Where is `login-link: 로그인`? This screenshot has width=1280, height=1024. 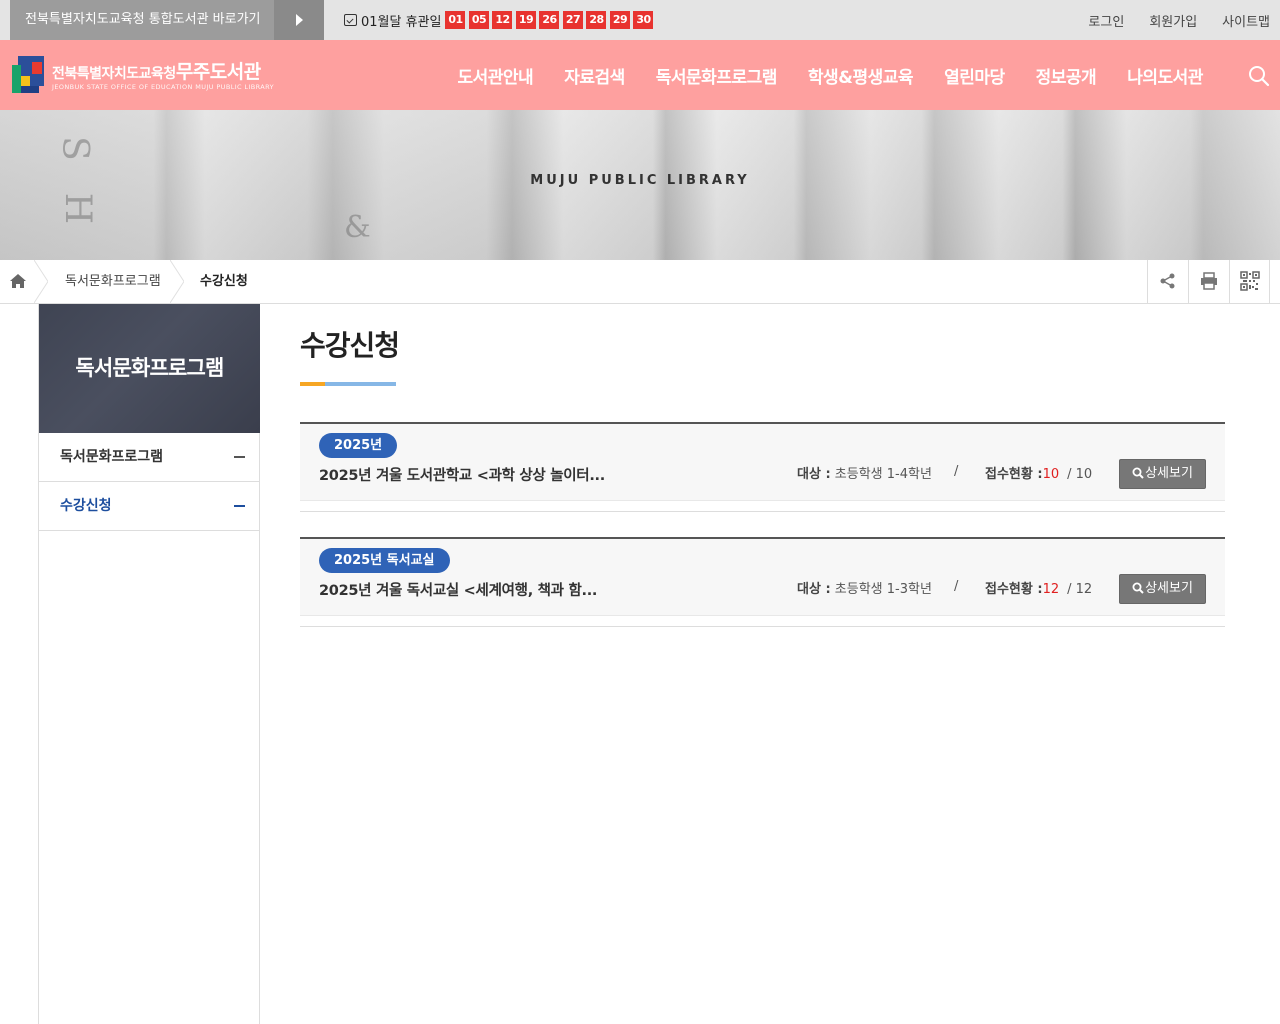
login-link: 로그인 is located at coordinates (1106, 20).